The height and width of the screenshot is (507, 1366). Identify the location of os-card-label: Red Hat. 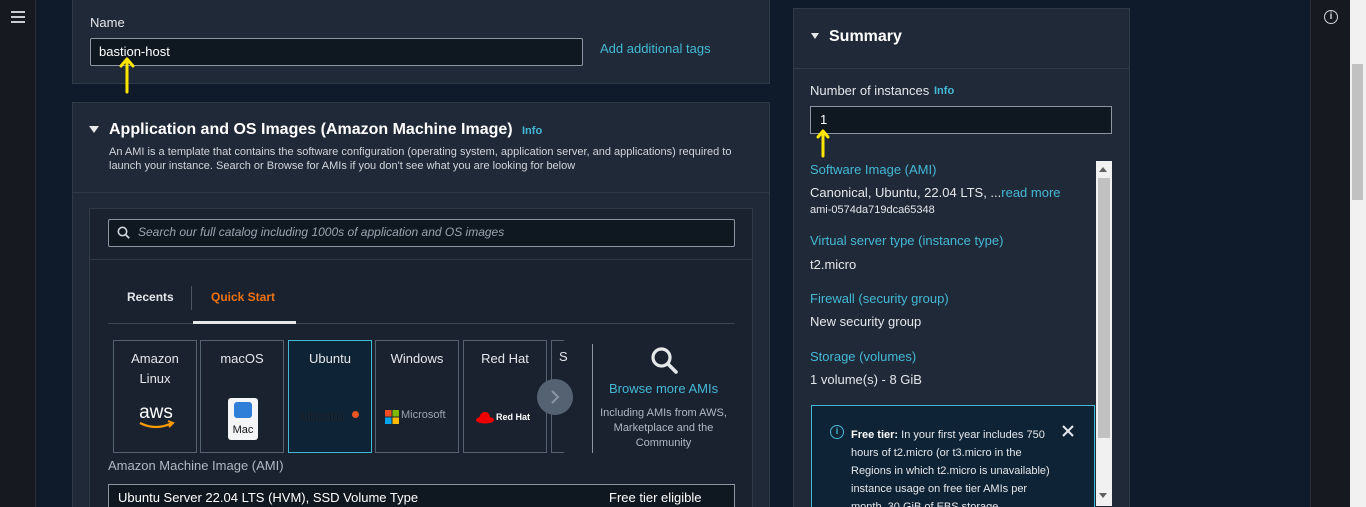
(505, 358).